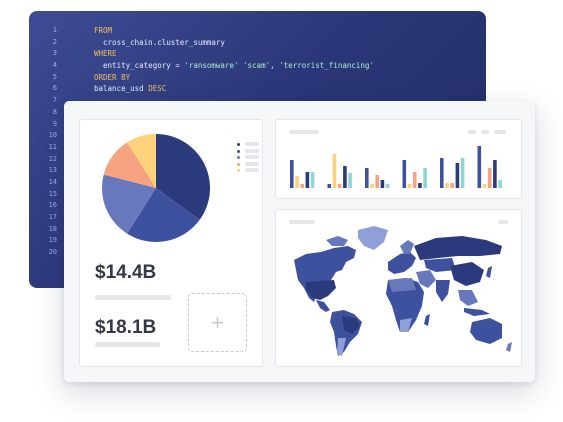 This screenshot has height=422, width=563. Describe the element at coordinates (126, 272) in the screenshot. I see `stat-value-1: $14.4B` at that location.